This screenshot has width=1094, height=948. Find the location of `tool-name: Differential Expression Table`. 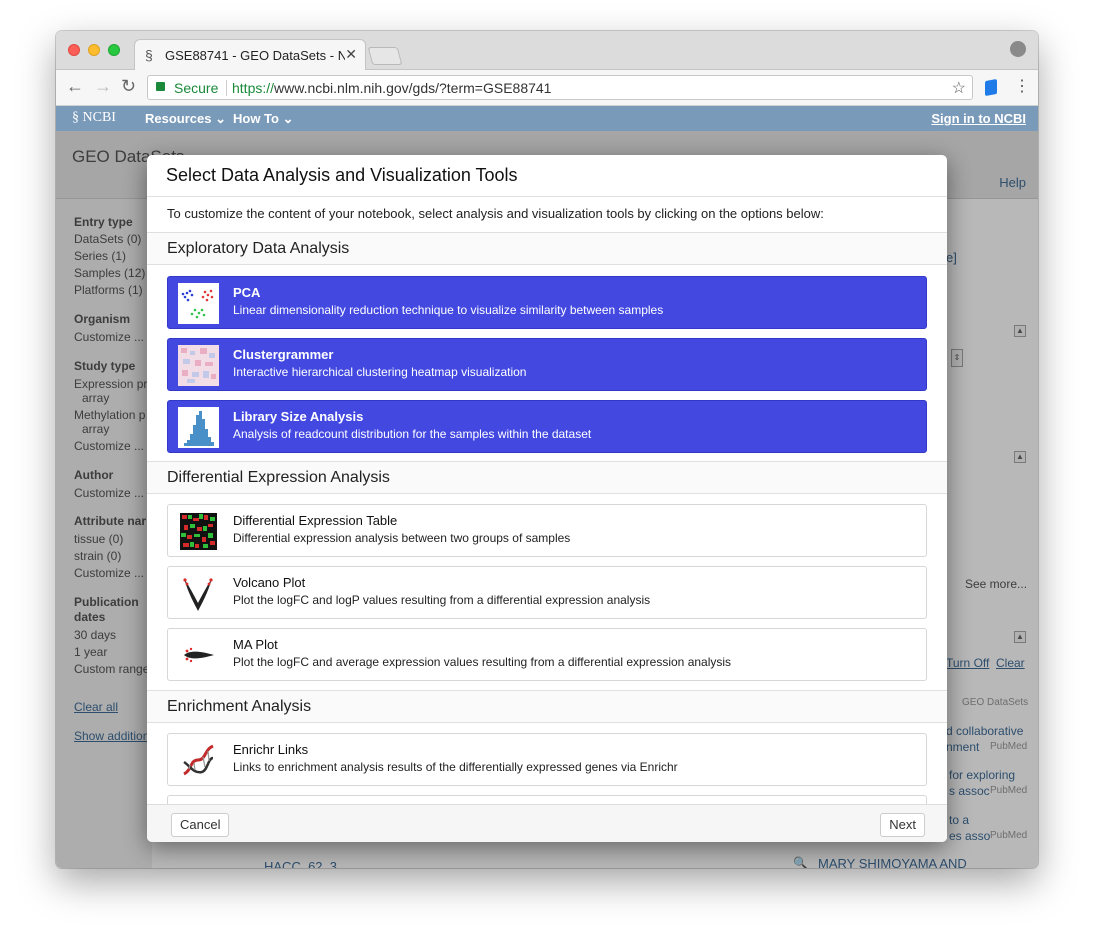

tool-name: Differential Expression Table is located at coordinates (315, 520).